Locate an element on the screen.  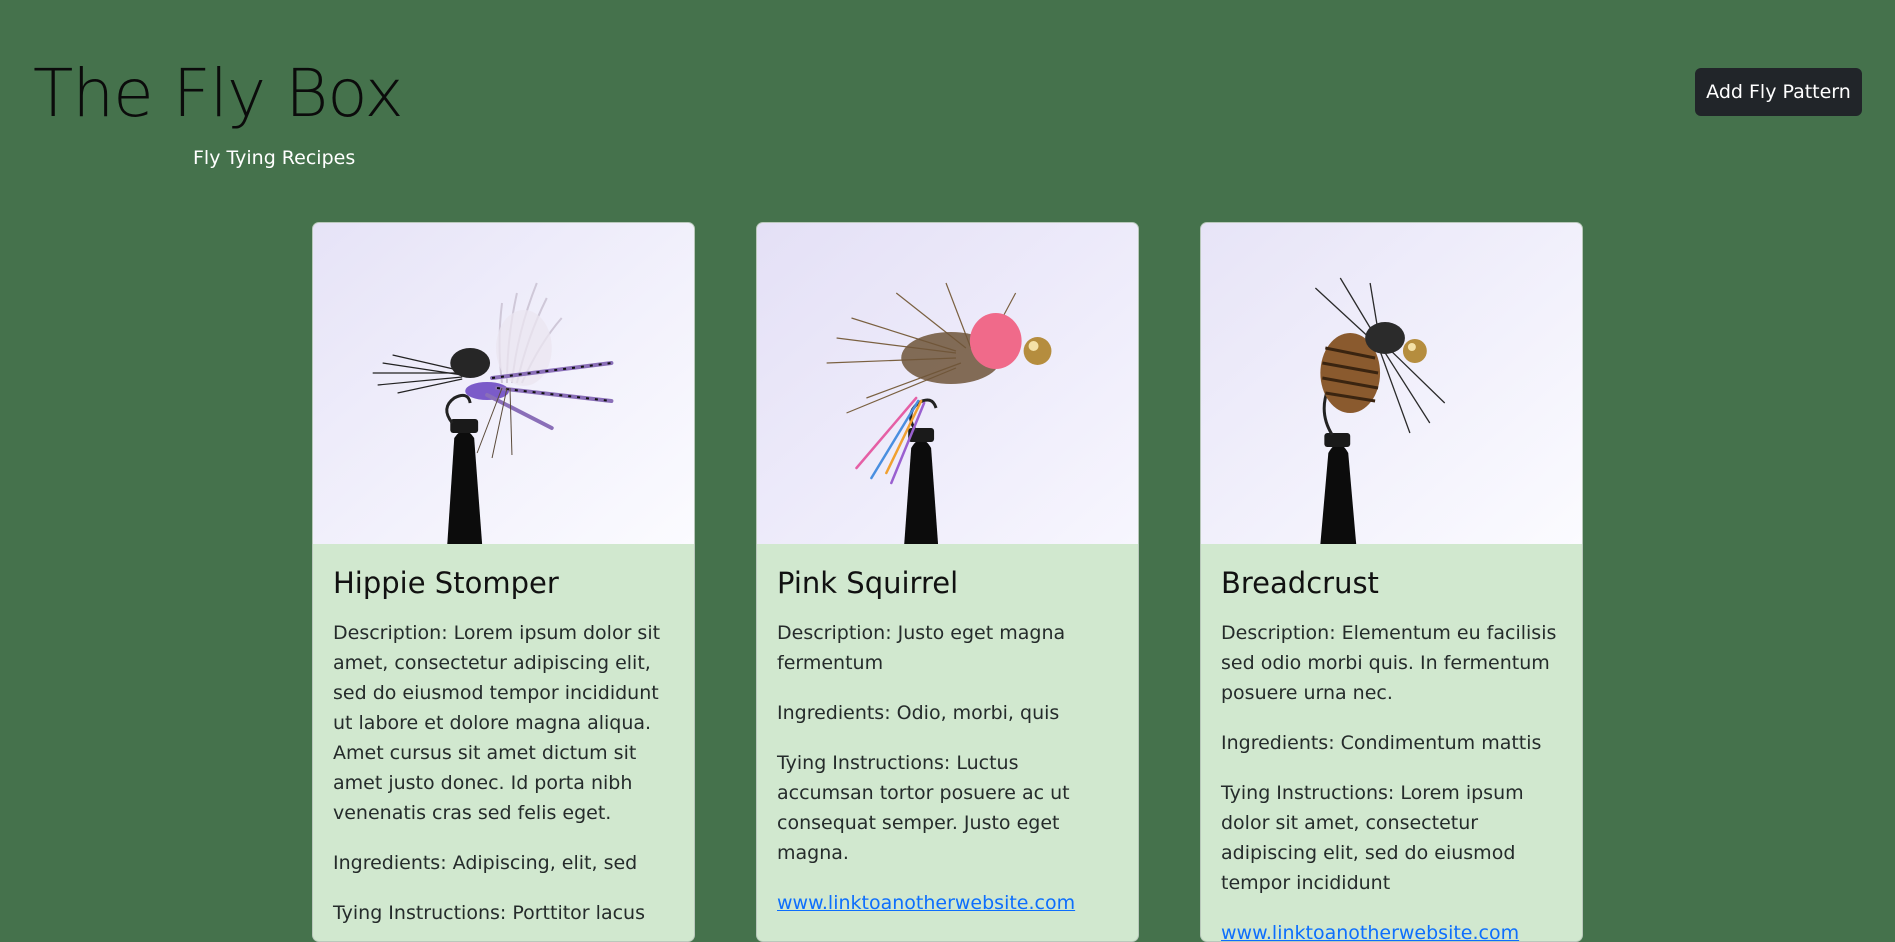
card-description: Description: Justo eget magna fermentum is located at coordinates (921, 648).